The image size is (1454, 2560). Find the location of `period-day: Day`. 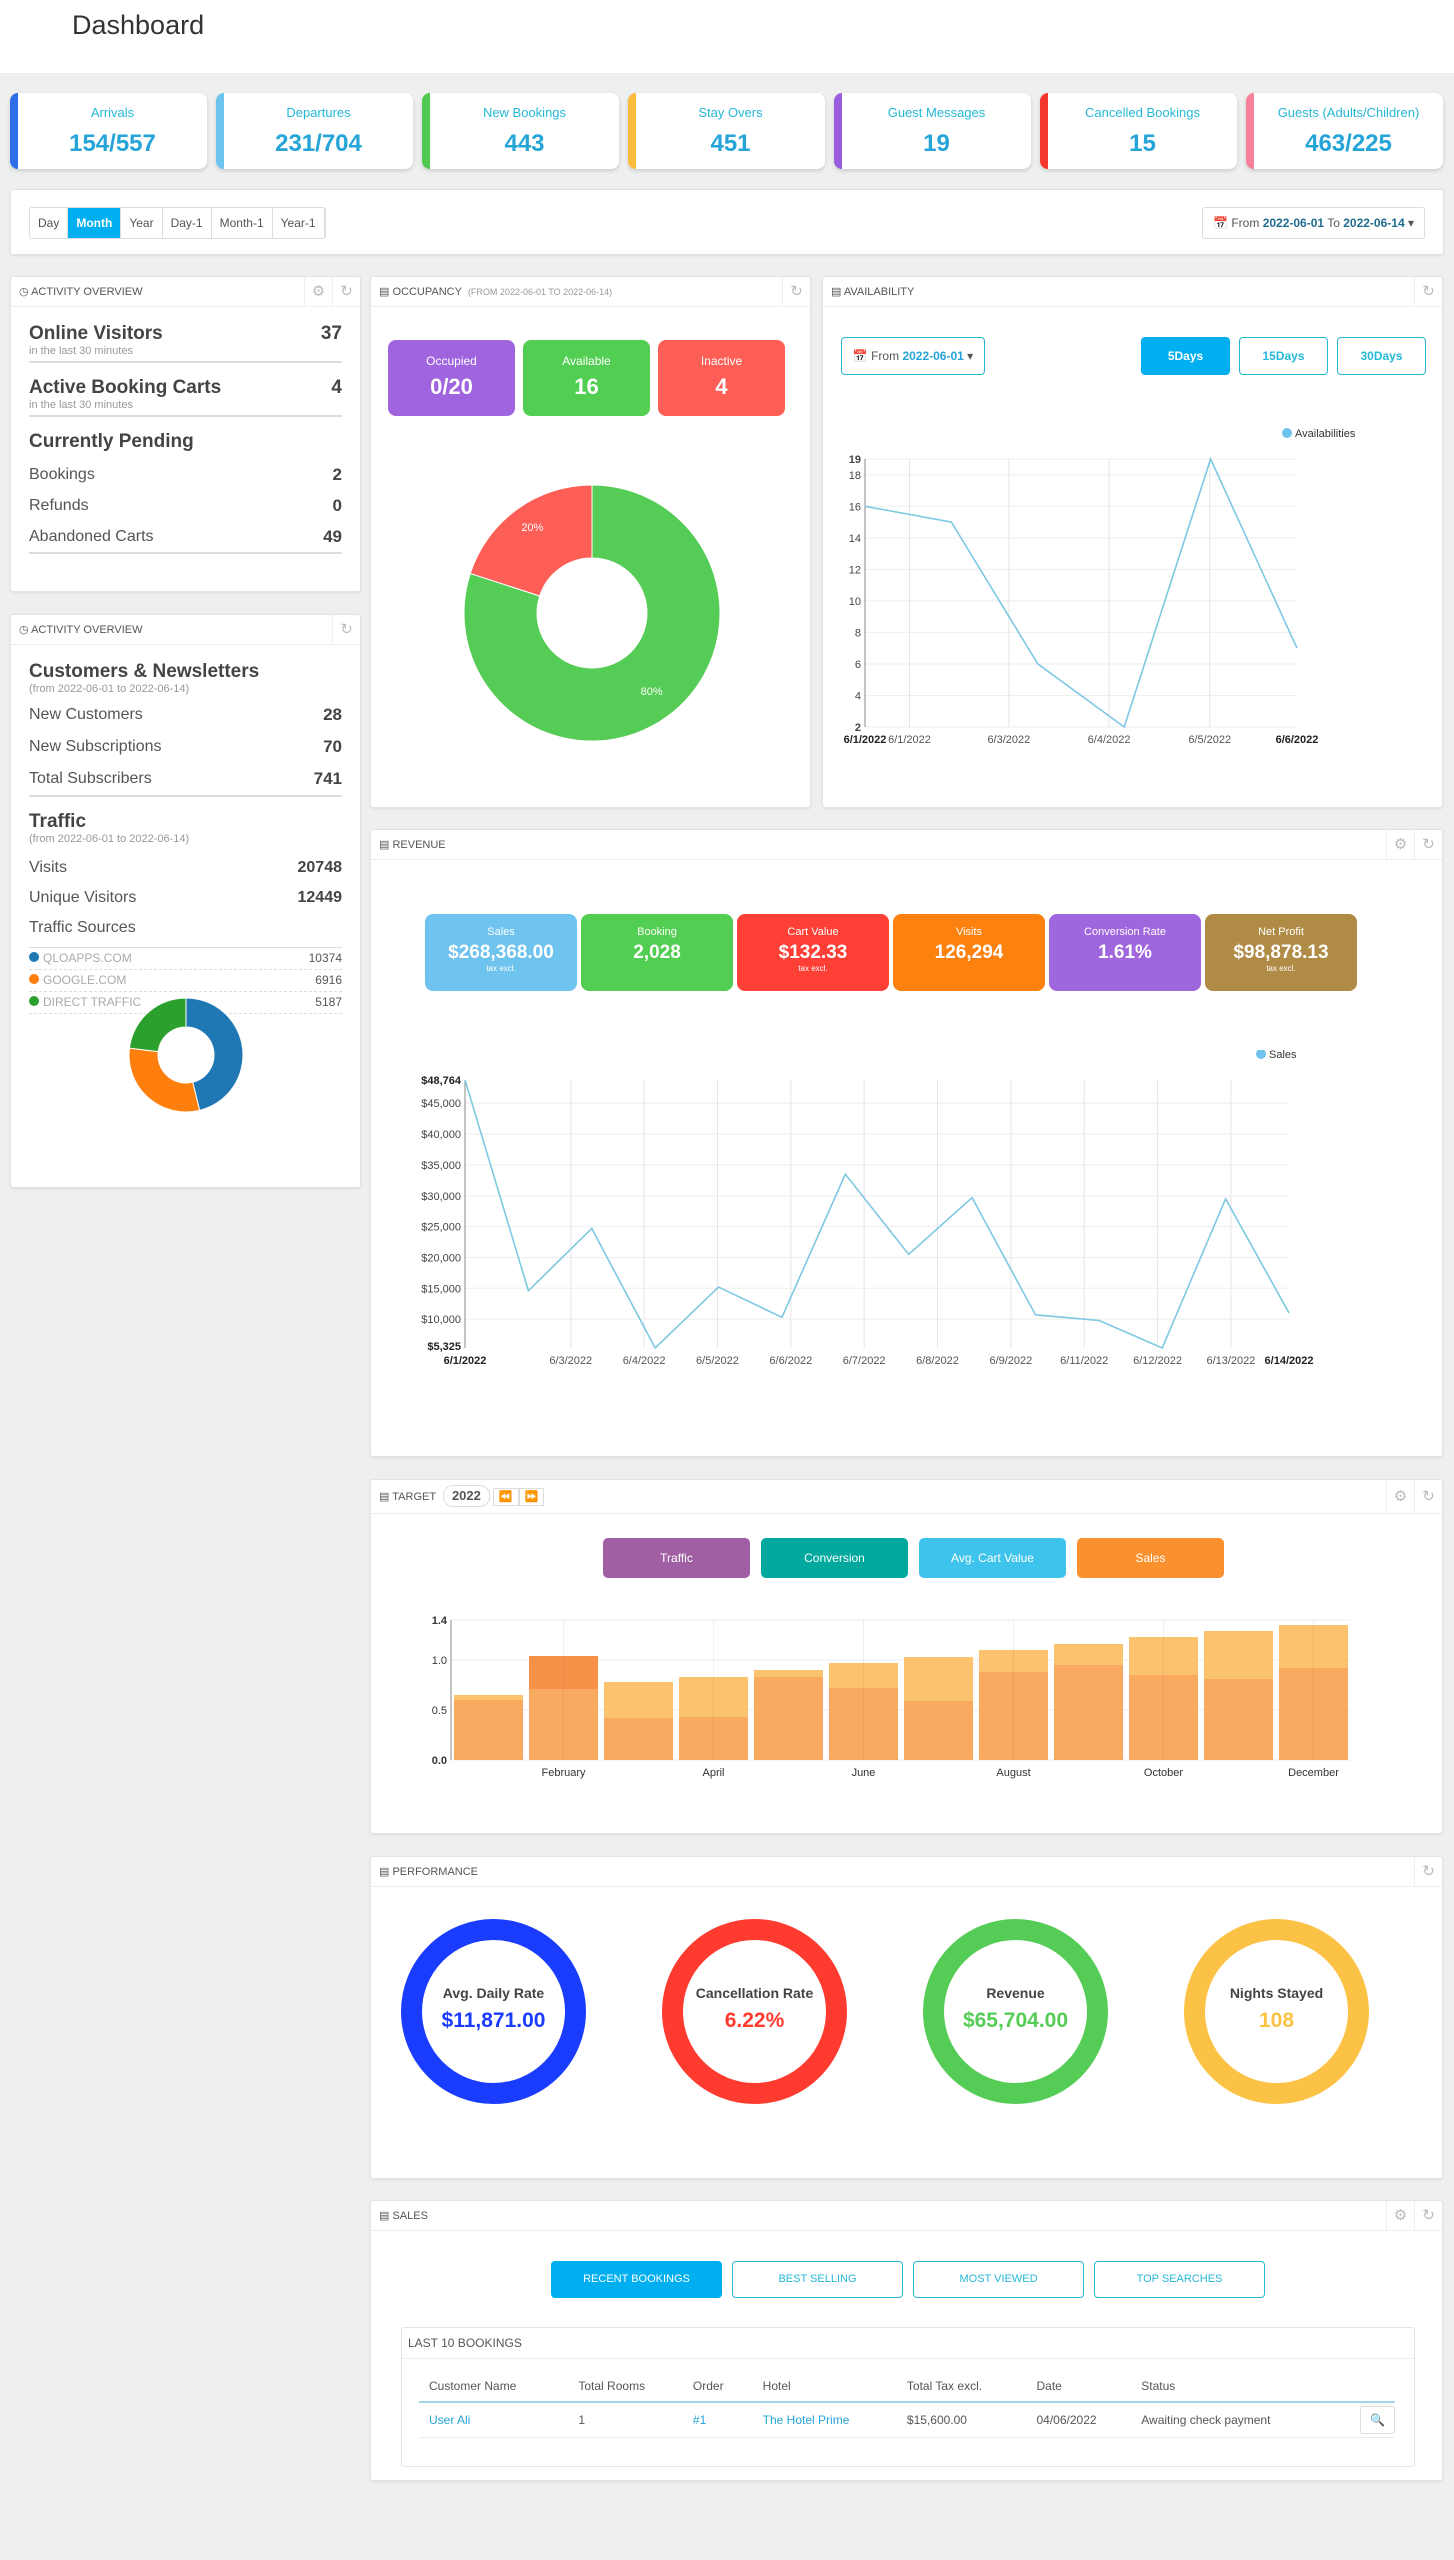

period-day: Day is located at coordinates (49, 223).